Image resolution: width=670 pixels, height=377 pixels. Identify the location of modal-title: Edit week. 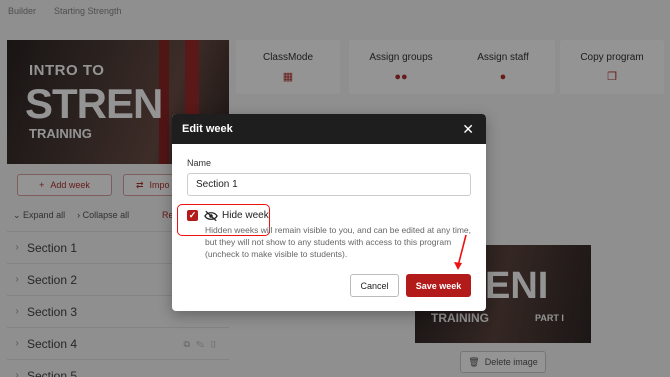
(207, 129).